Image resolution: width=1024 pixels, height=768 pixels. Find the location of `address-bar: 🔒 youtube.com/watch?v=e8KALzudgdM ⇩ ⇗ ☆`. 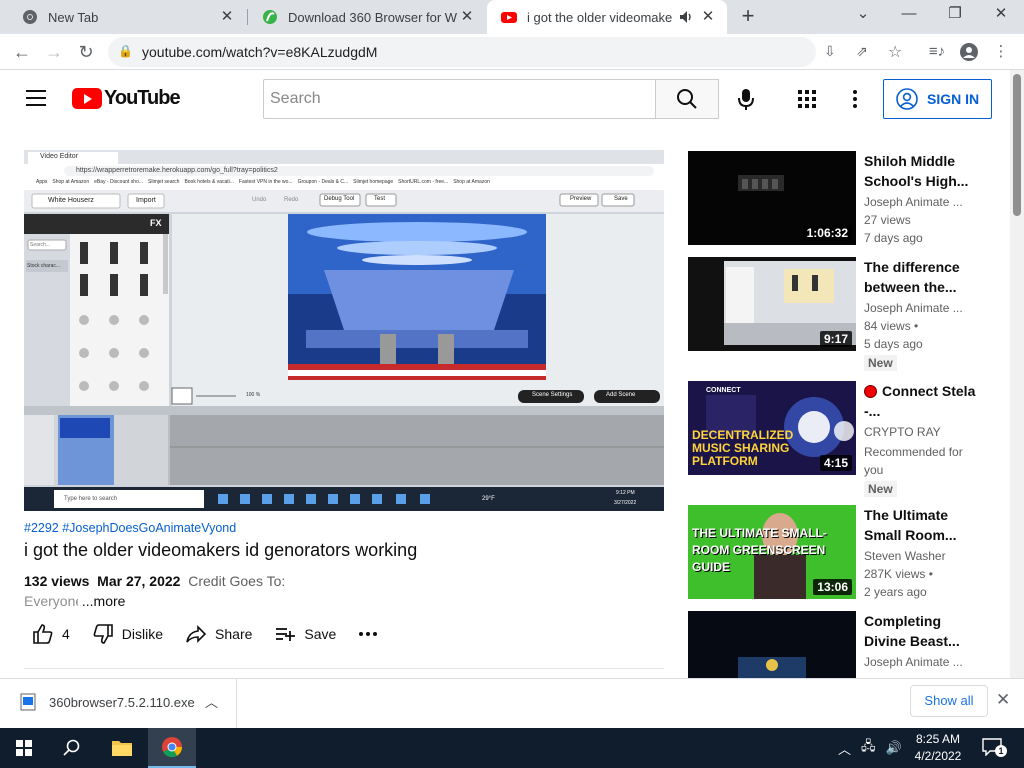

address-bar: 🔒 youtube.com/watch?v=e8KALzudgdM ⇩ ⇗ ☆ is located at coordinates (505, 52).